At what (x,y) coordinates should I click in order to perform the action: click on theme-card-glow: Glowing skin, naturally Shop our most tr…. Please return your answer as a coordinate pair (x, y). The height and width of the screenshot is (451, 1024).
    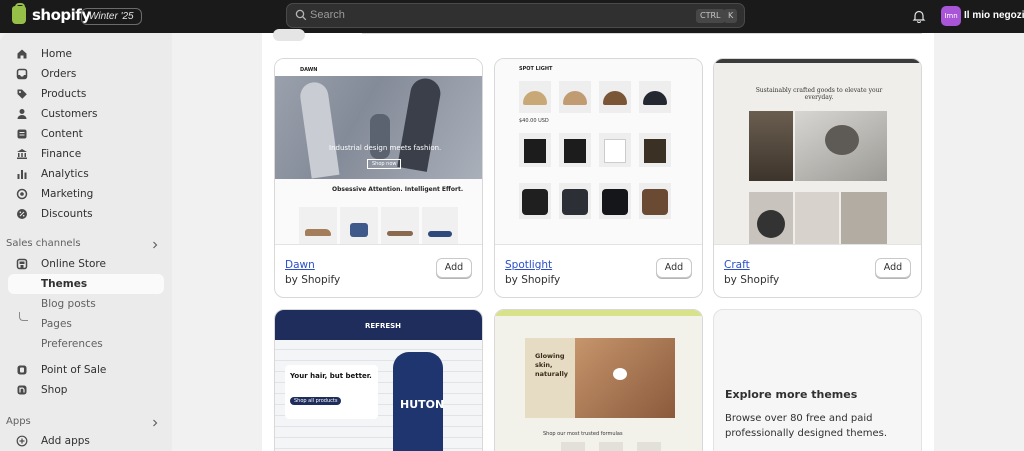
    Looking at the image, I should click on (598, 380).